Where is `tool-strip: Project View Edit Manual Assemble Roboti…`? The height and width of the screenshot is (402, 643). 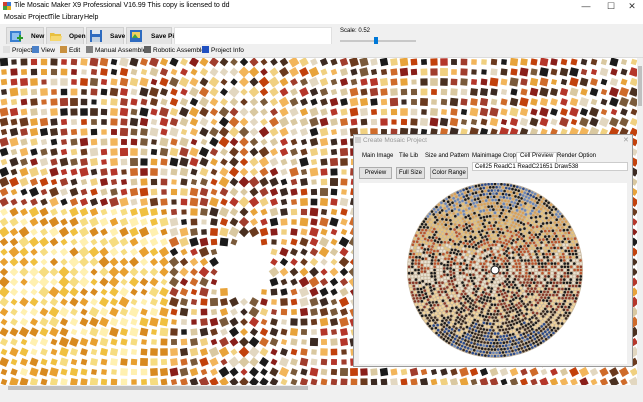 tool-strip: Project View Edit Manual Assemble Roboti… is located at coordinates (321, 50).